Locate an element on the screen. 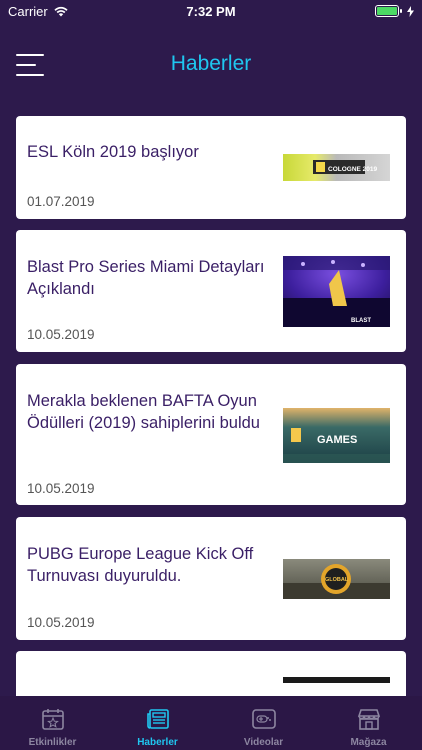  page-title: Haberler is located at coordinates (211, 63).